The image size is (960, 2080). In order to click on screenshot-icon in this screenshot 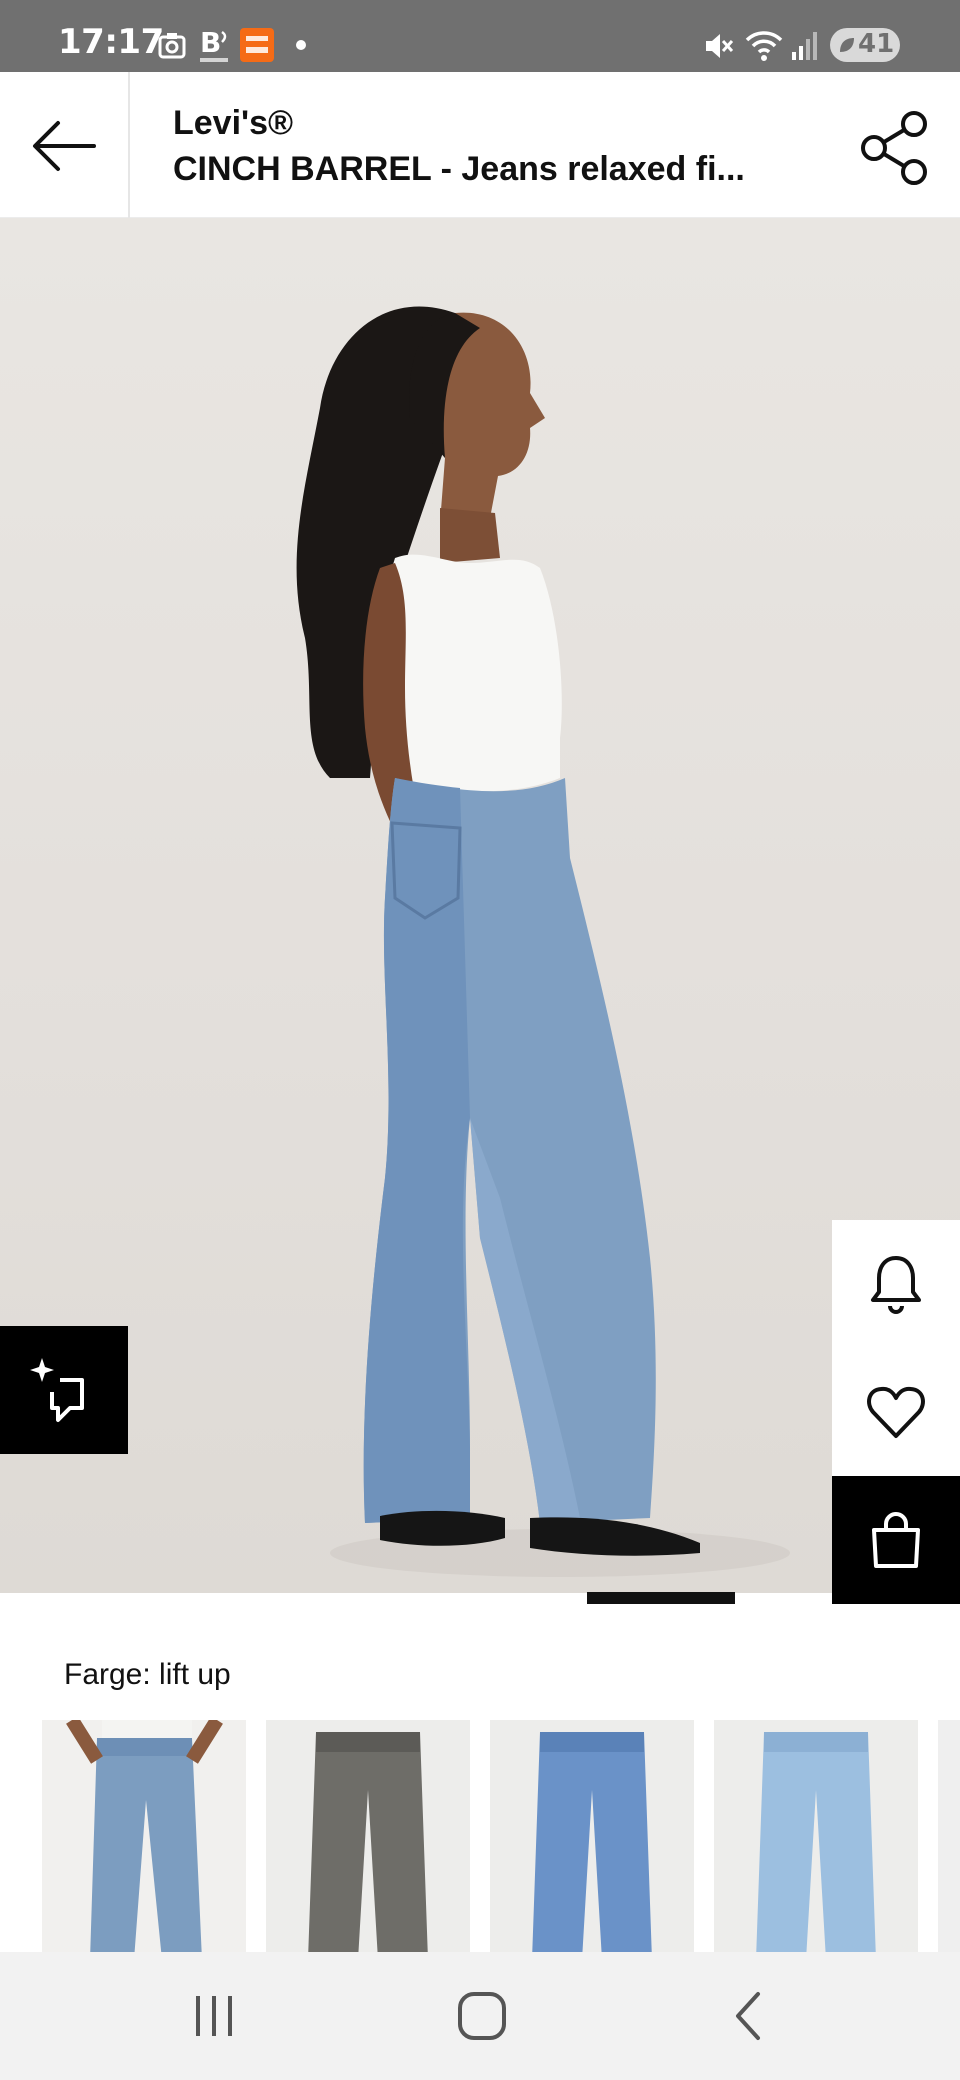, I will do `click(172, 46)`.